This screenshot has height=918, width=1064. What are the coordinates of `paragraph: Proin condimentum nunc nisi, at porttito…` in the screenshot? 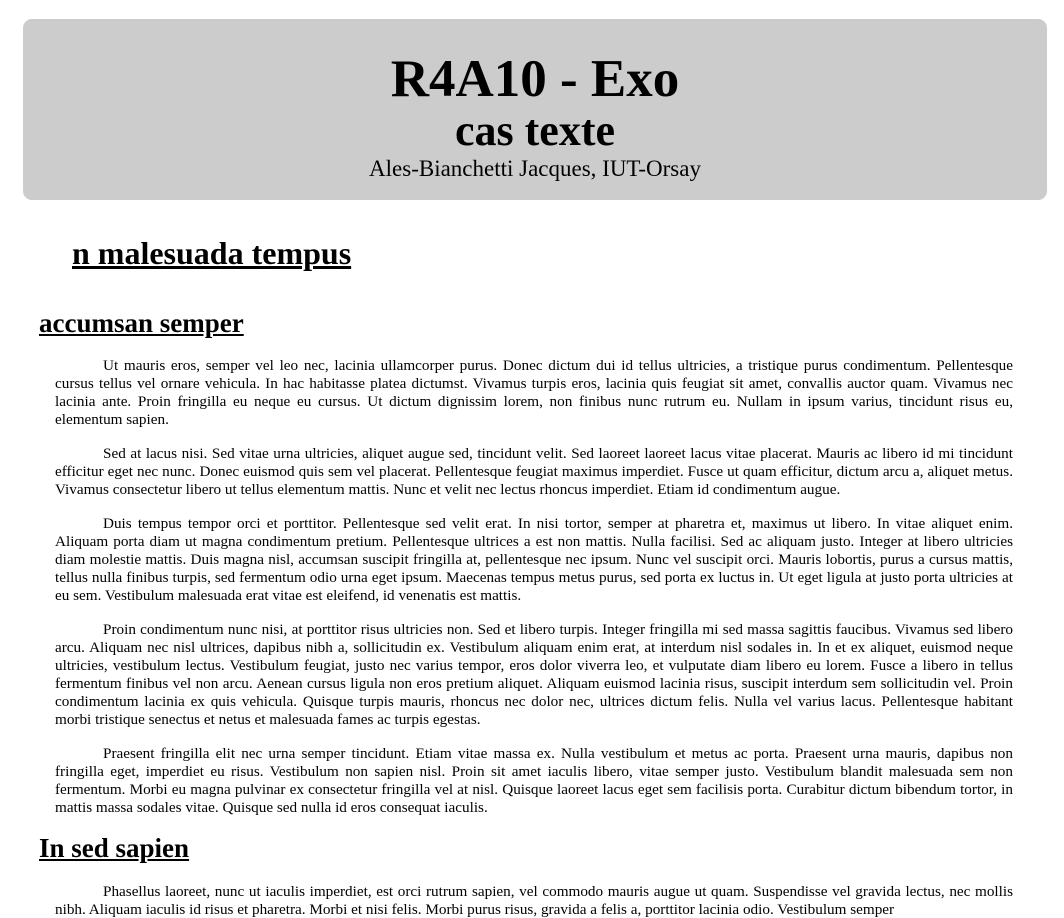 It's located at (534, 674).